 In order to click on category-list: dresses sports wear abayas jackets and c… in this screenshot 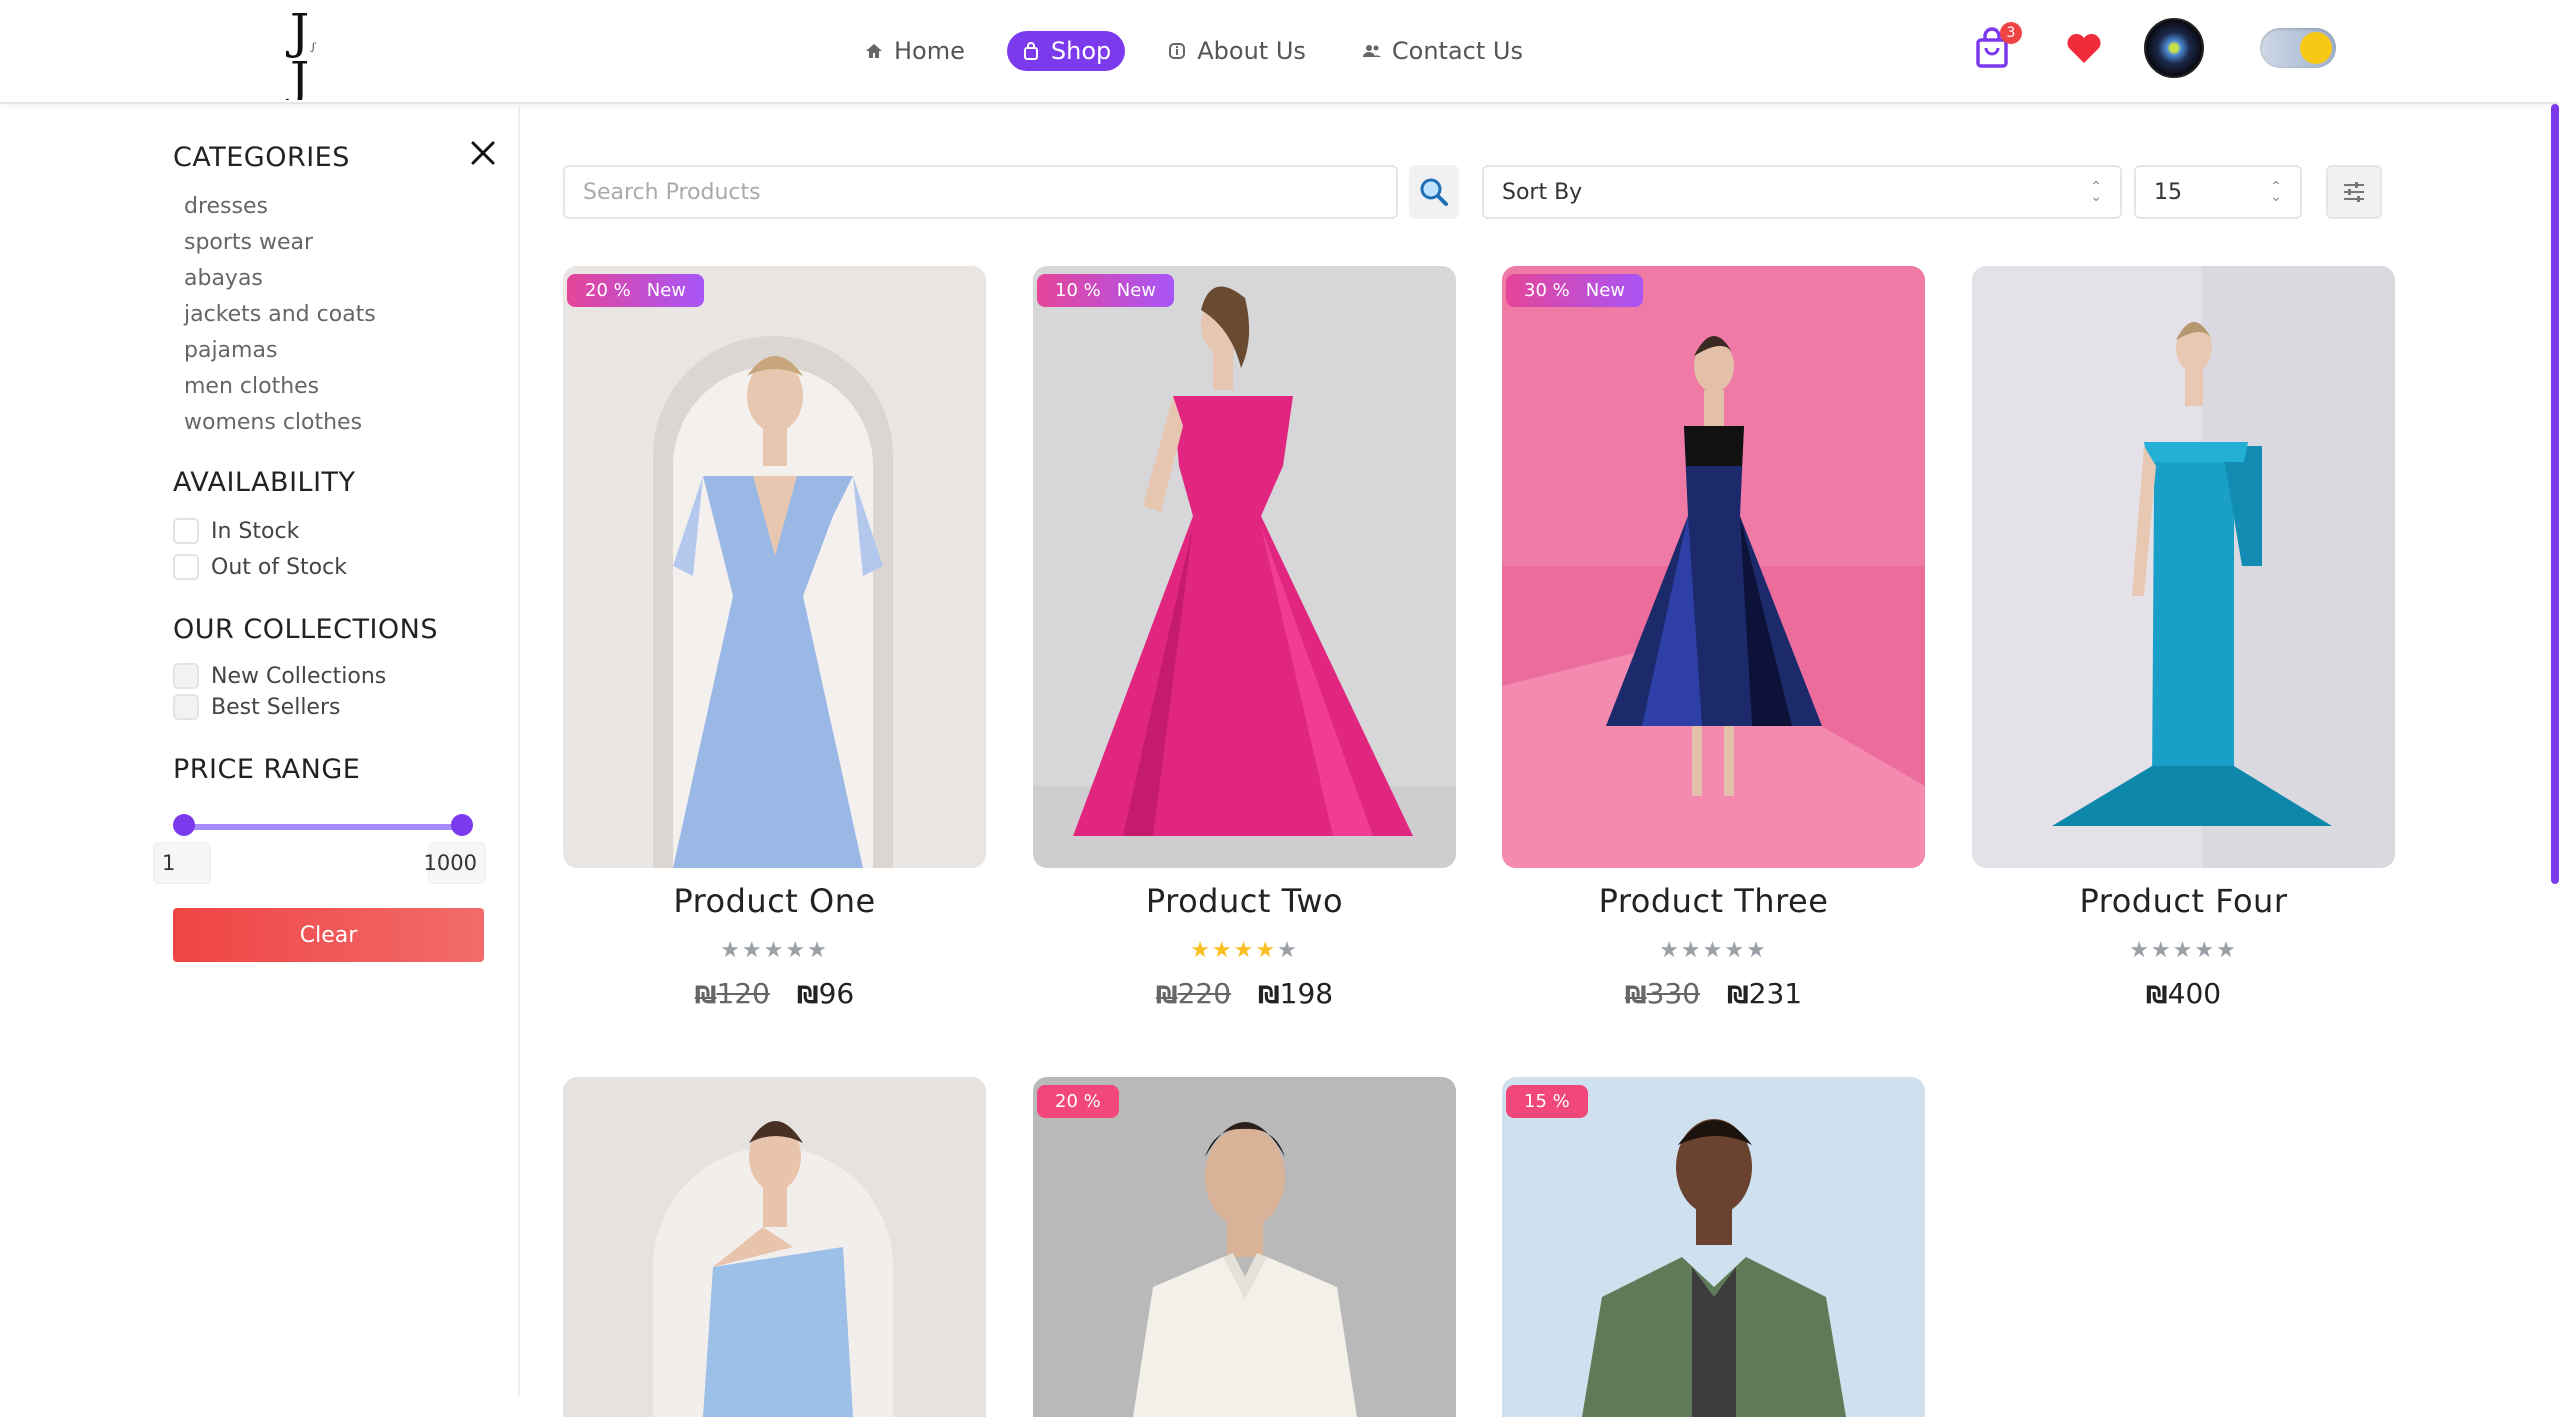, I will do `click(280, 315)`.